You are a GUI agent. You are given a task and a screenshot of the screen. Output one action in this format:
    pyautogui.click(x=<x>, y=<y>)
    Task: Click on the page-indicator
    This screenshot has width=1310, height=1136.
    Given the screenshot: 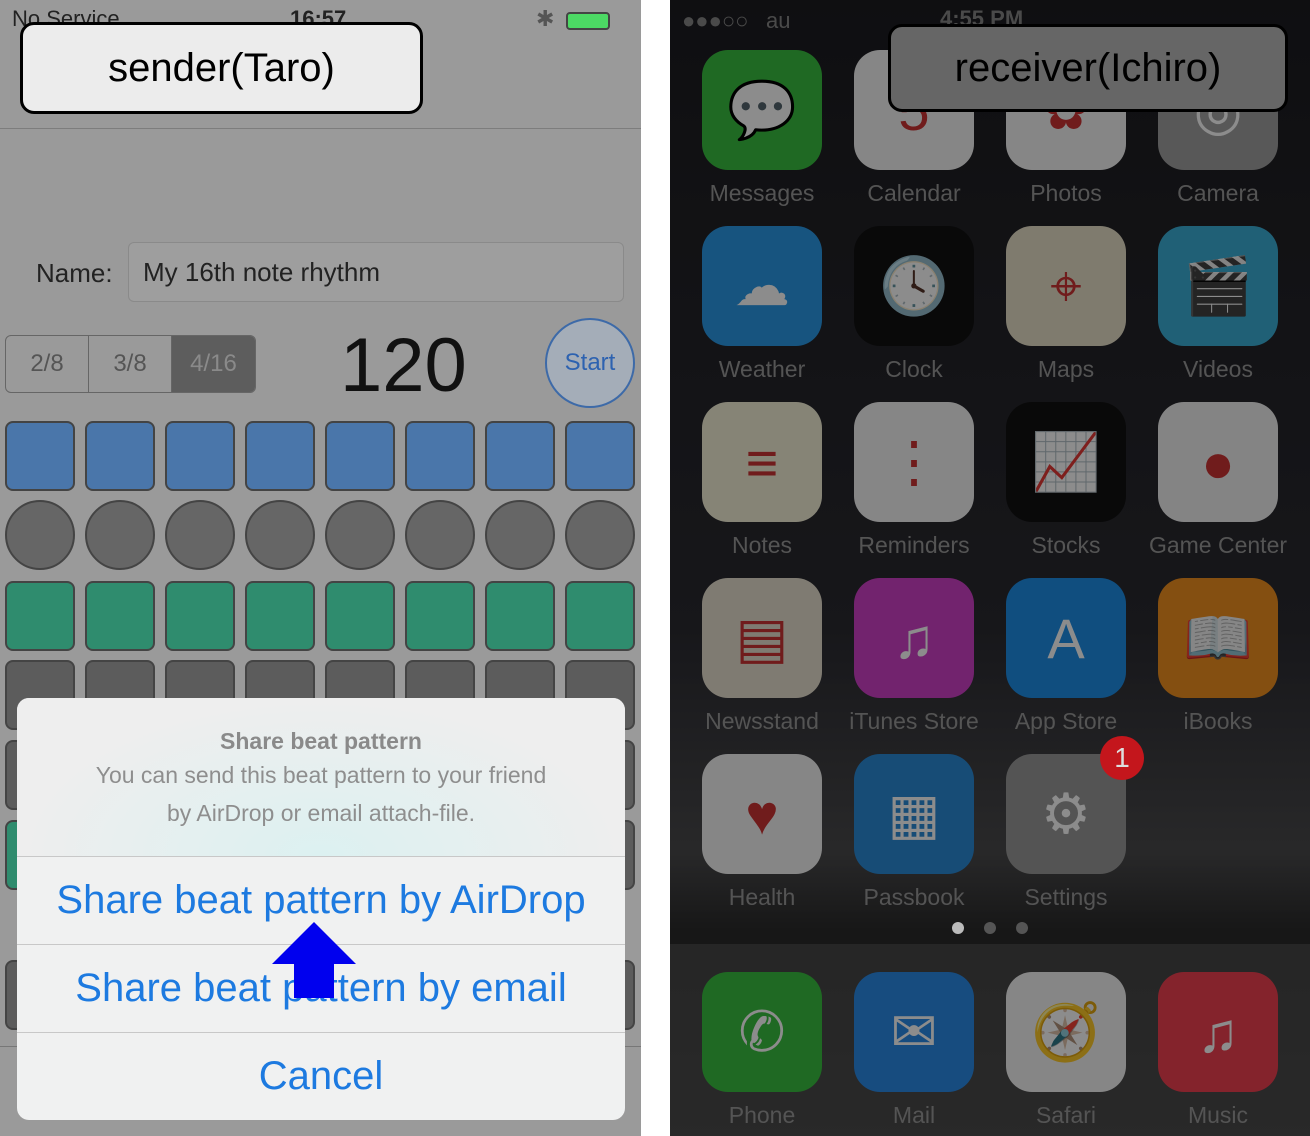 What is the action you would take?
    pyautogui.click(x=990, y=928)
    